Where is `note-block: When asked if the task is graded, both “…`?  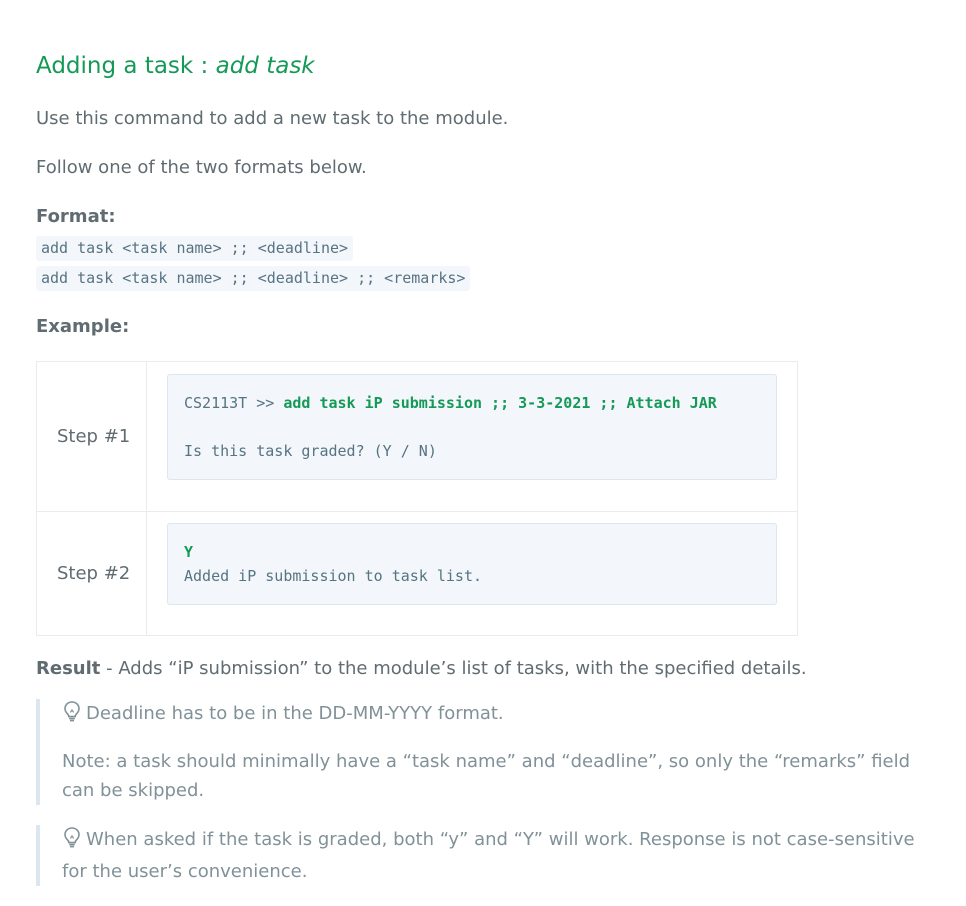
note-block: When asked if the task is graded, both “… is located at coordinates (476, 855).